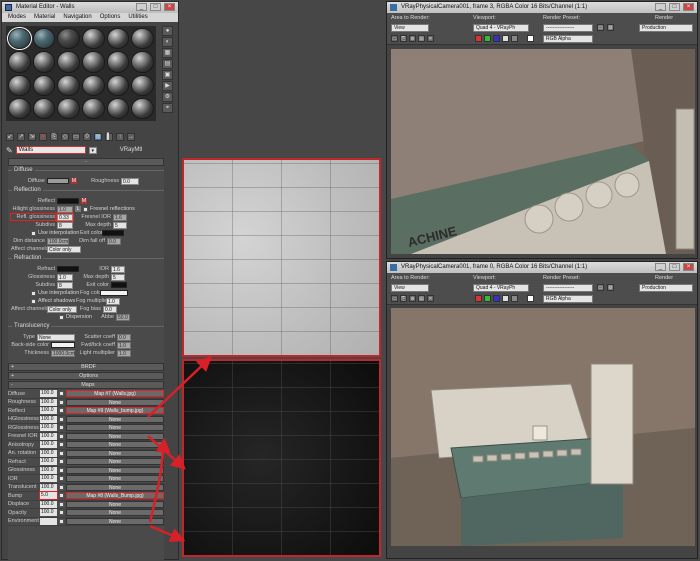  What do you see at coordinates (660, 7) in the screenshot?
I see `frame-top-minimize-button: _` at bounding box center [660, 7].